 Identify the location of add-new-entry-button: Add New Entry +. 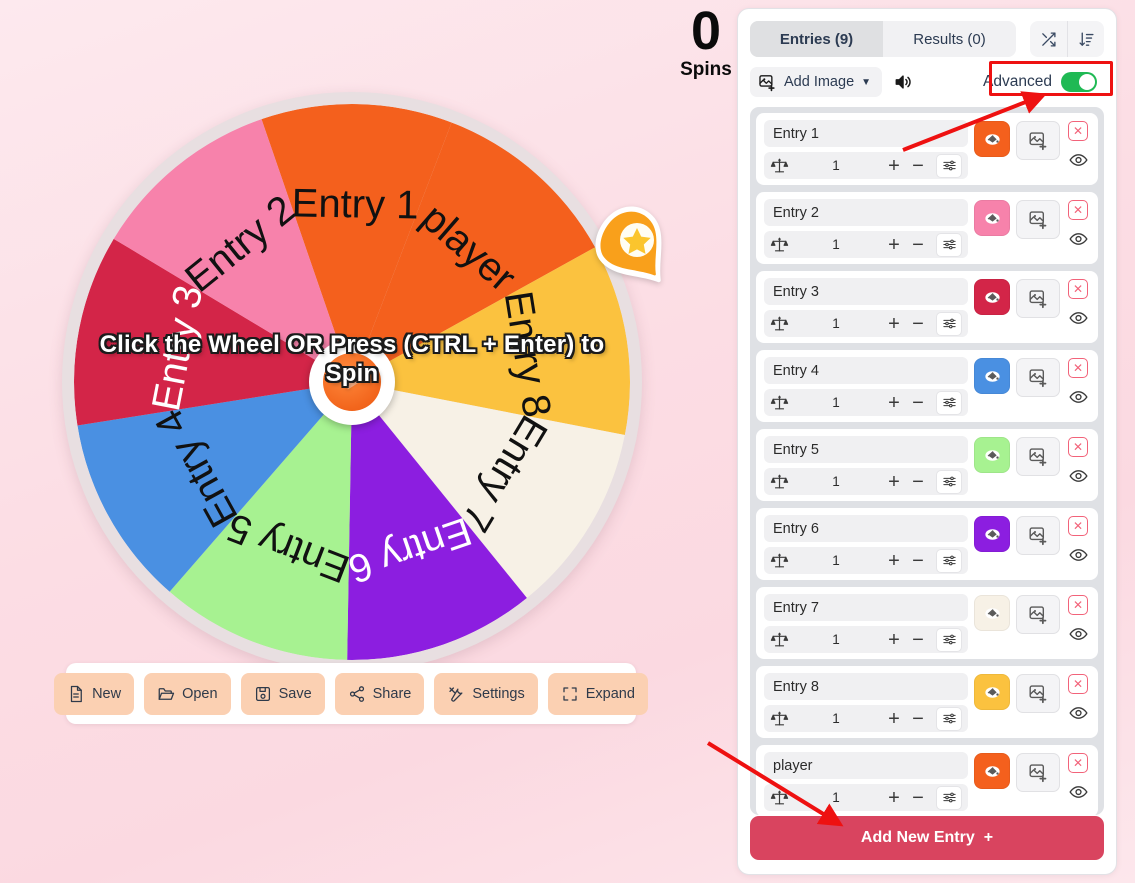
(927, 838).